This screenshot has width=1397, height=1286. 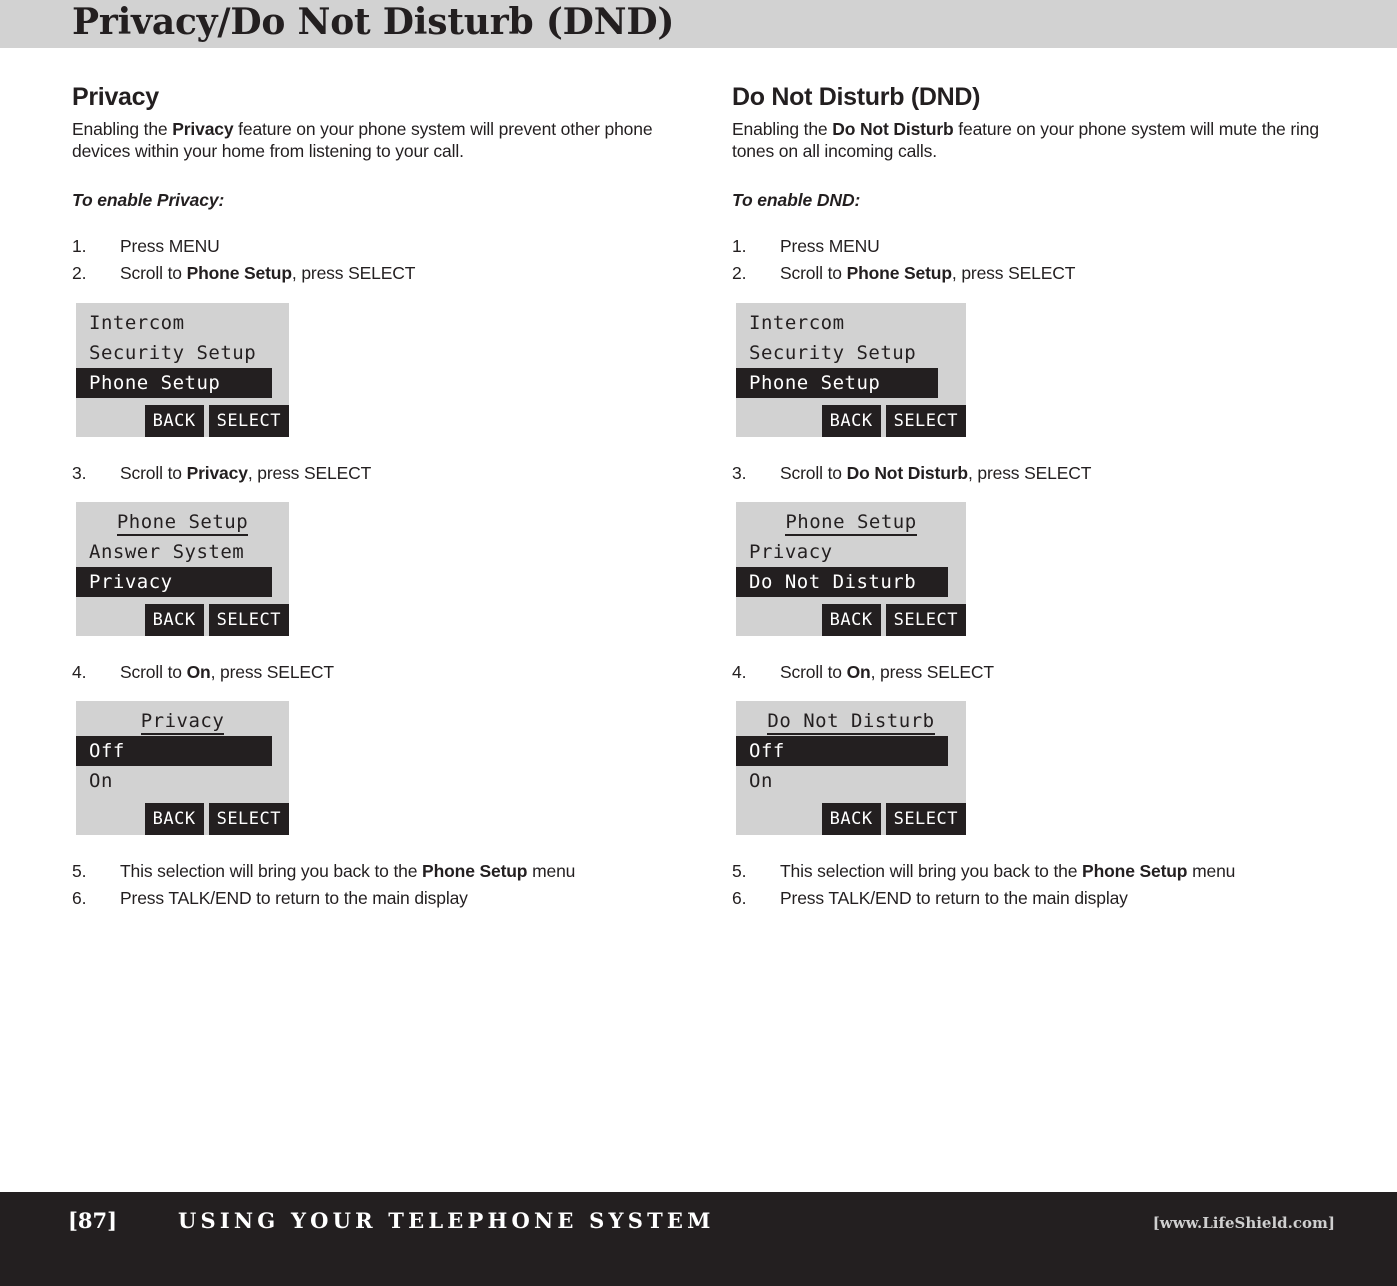 I want to click on lcd-menu-item-answer-system: Answer System, so click(x=182, y=552).